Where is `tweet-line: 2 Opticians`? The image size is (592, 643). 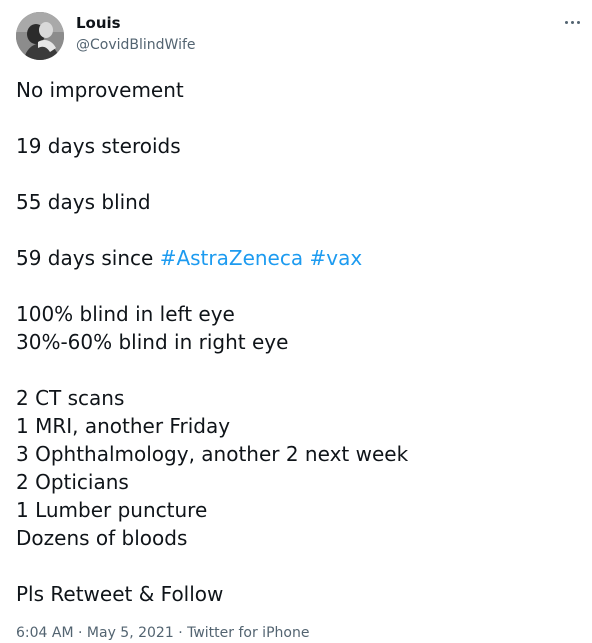
tweet-line: 2 Opticians is located at coordinates (72, 482).